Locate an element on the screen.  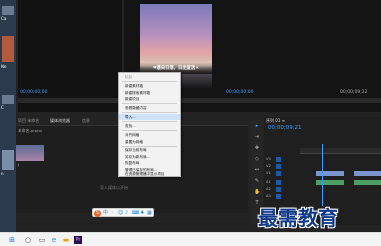
desktop-strip: Ca Ne C n is located at coordinates (8, 116).